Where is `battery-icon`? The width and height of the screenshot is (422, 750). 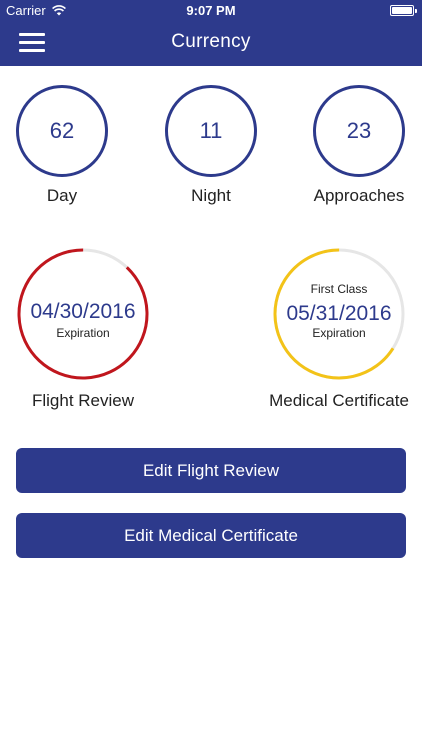 battery-icon is located at coordinates (403, 10).